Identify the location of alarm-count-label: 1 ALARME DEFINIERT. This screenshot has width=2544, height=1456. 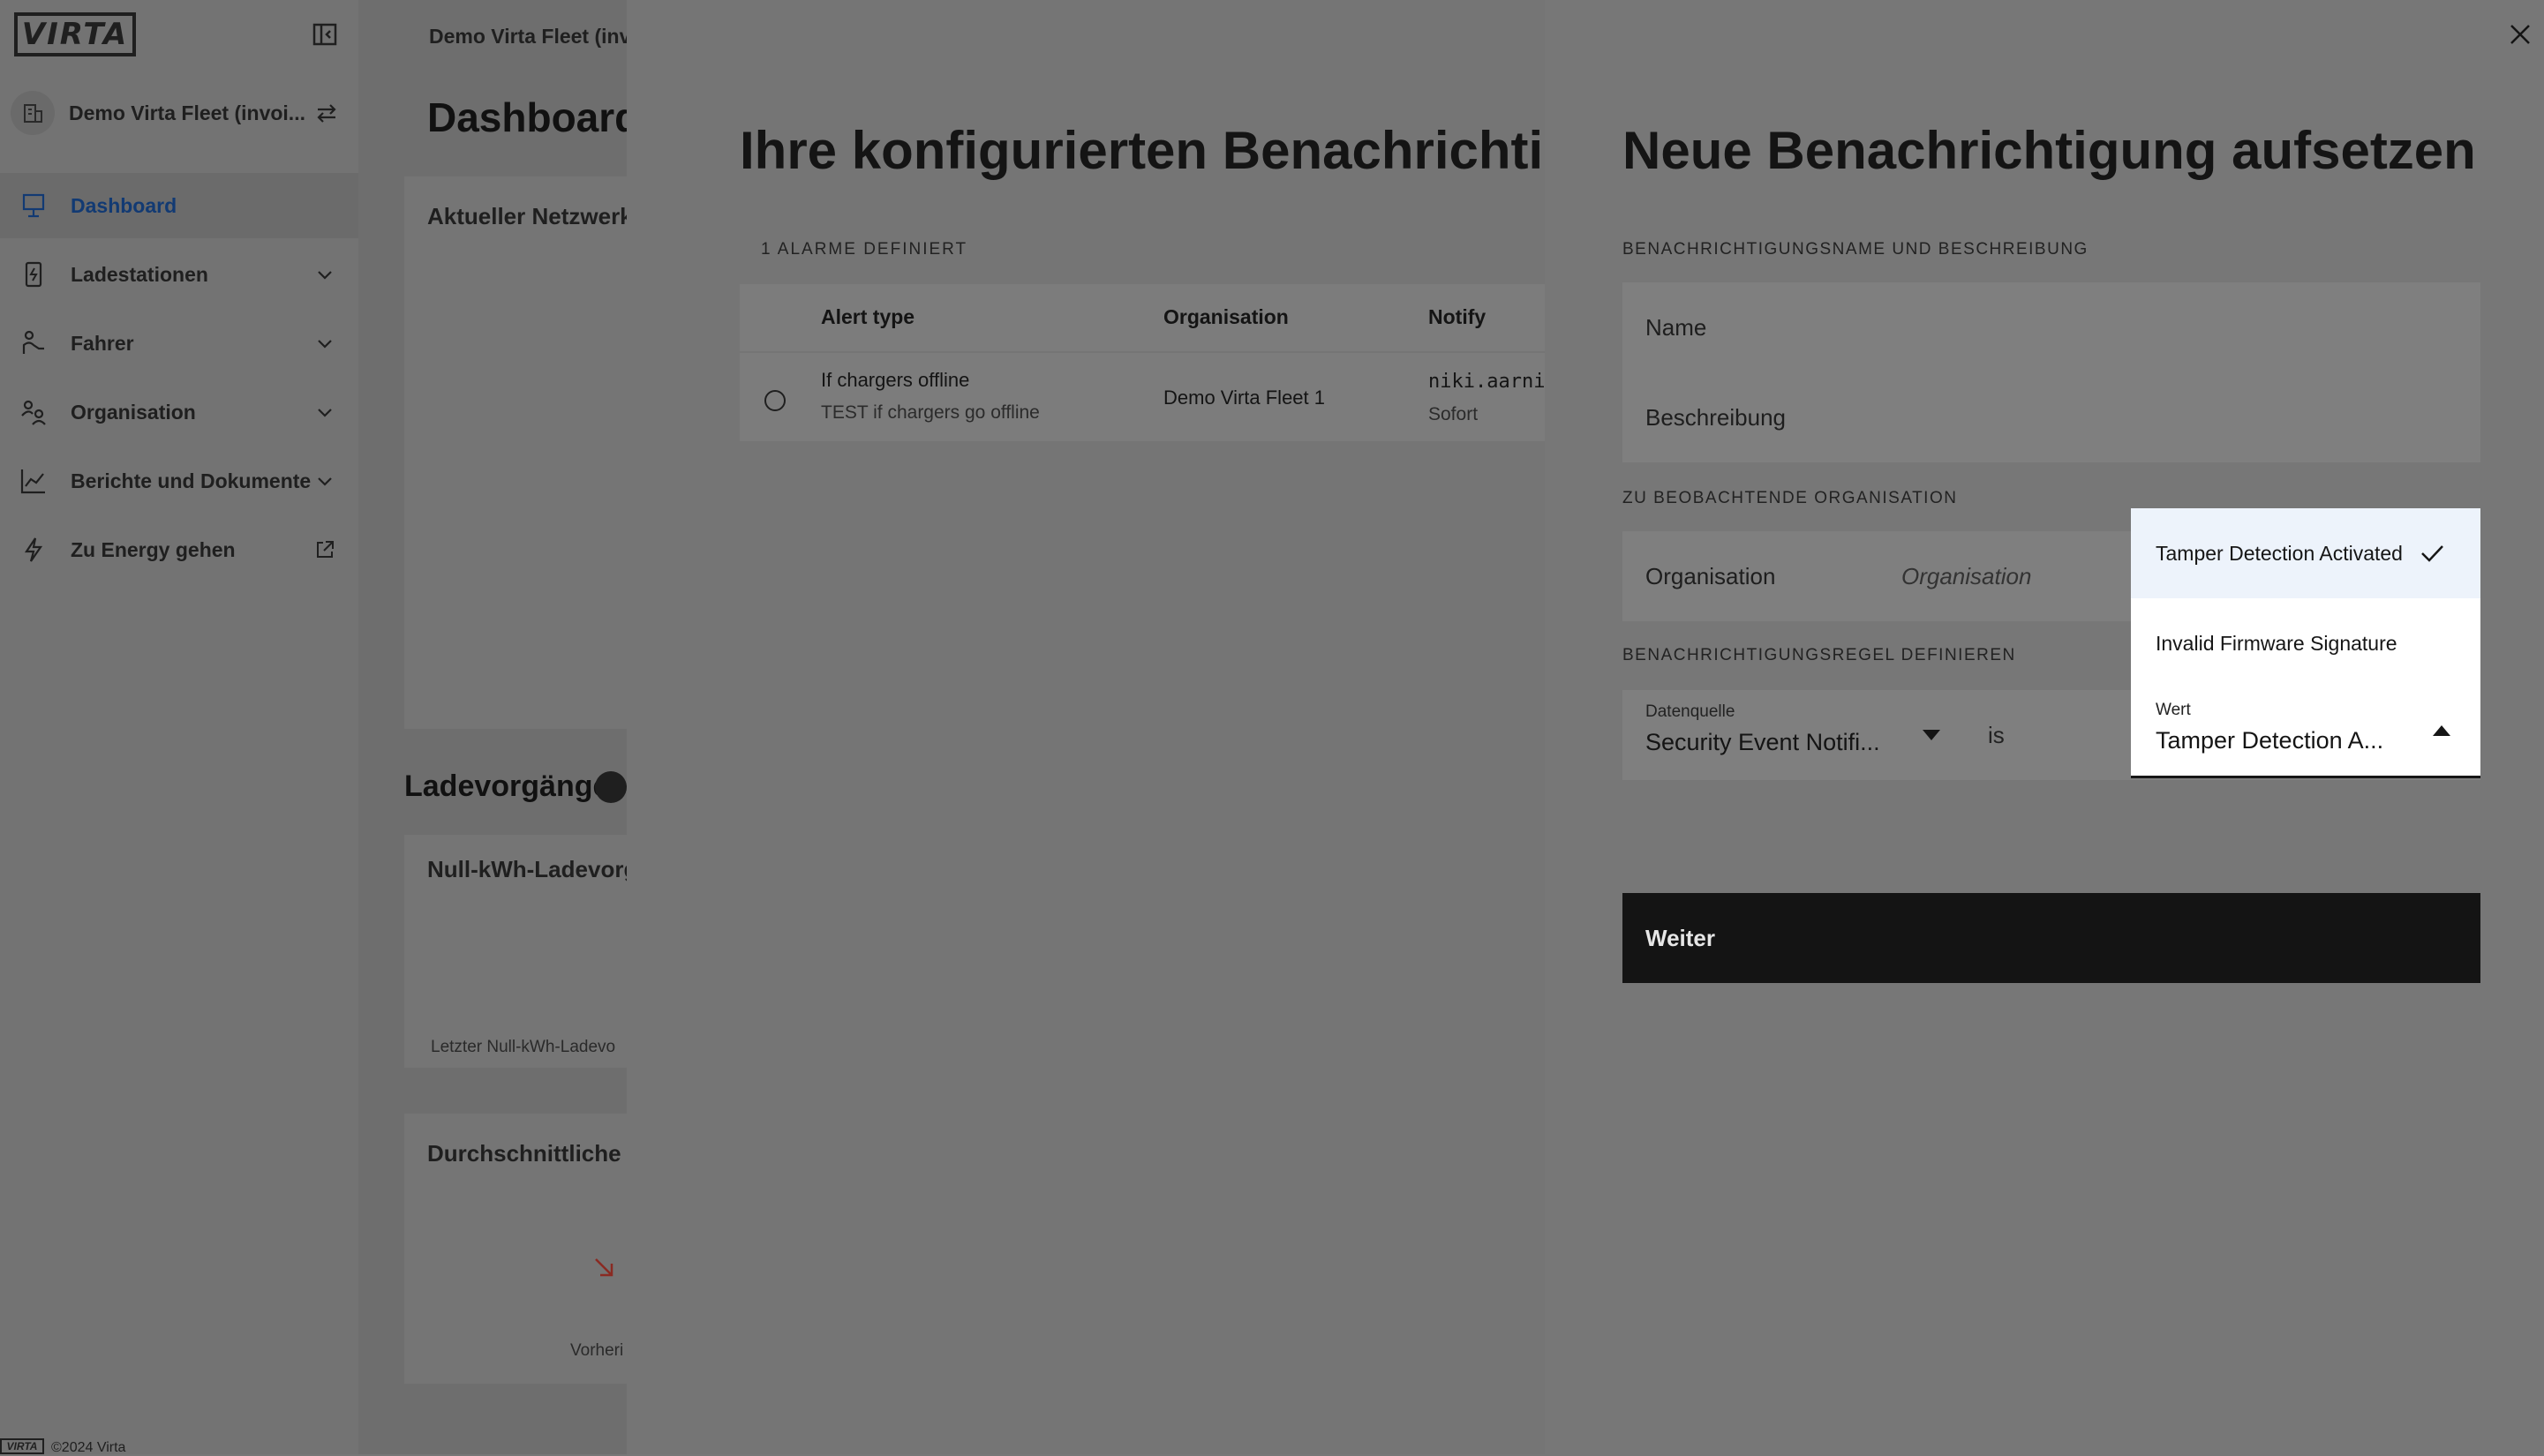
(864, 249).